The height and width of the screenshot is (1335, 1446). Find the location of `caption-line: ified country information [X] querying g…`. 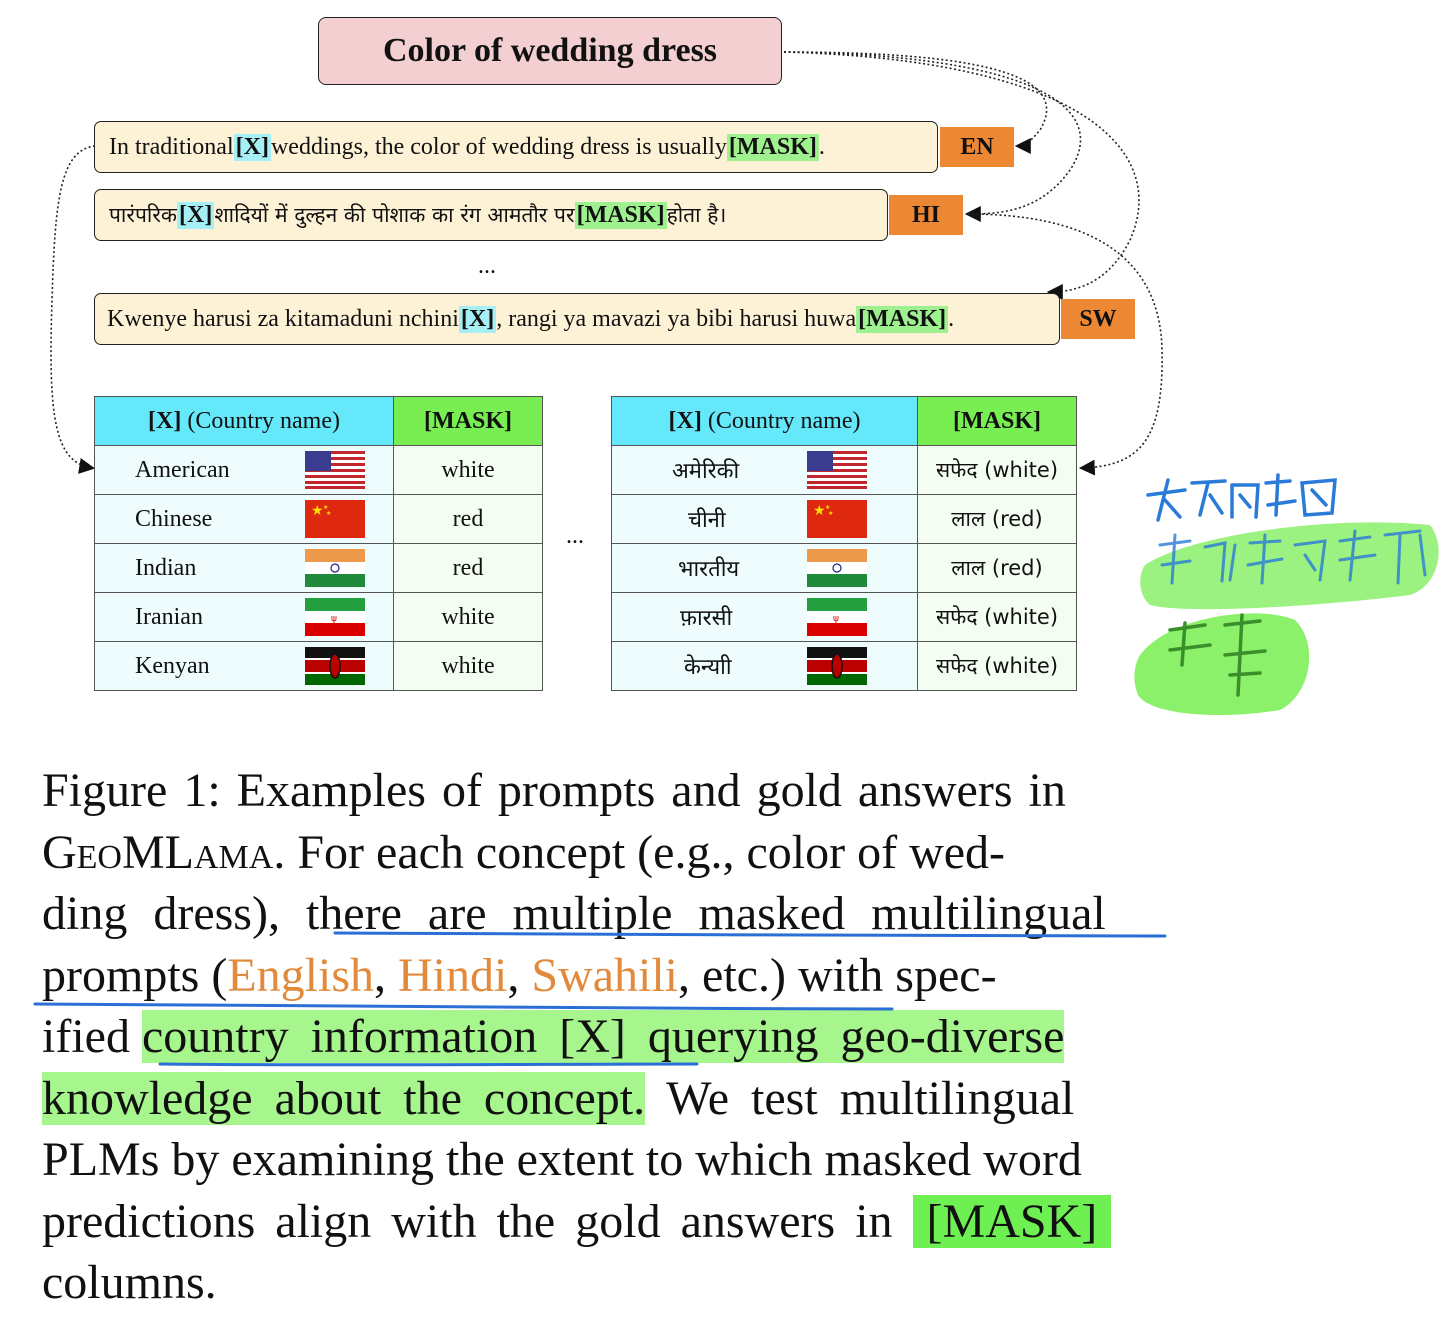

caption-line: ified country information [X] querying g… is located at coordinates (603, 1037).